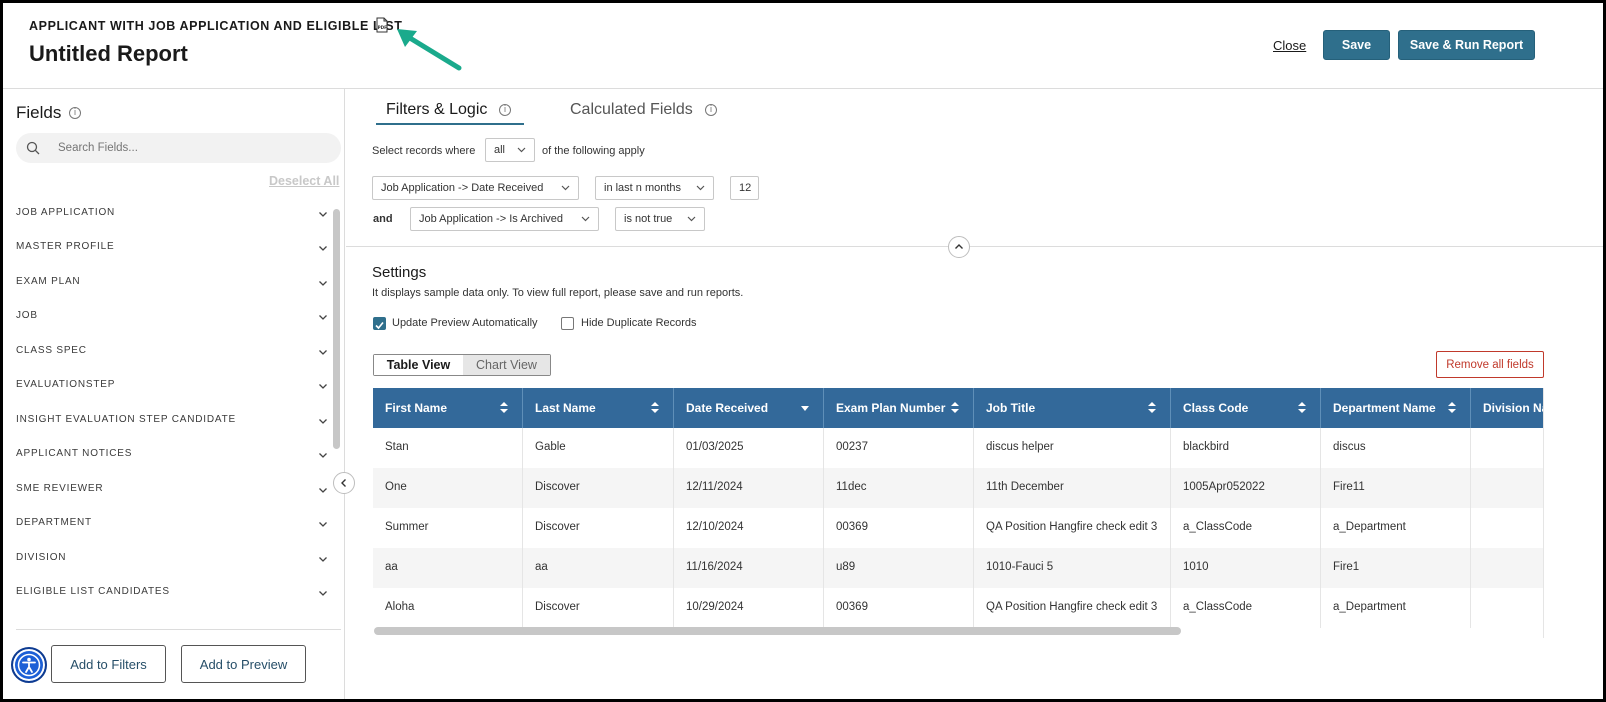 This screenshot has width=1606, height=702. What do you see at coordinates (506, 365) in the screenshot?
I see `chart-view-toggle: Chart View` at bounding box center [506, 365].